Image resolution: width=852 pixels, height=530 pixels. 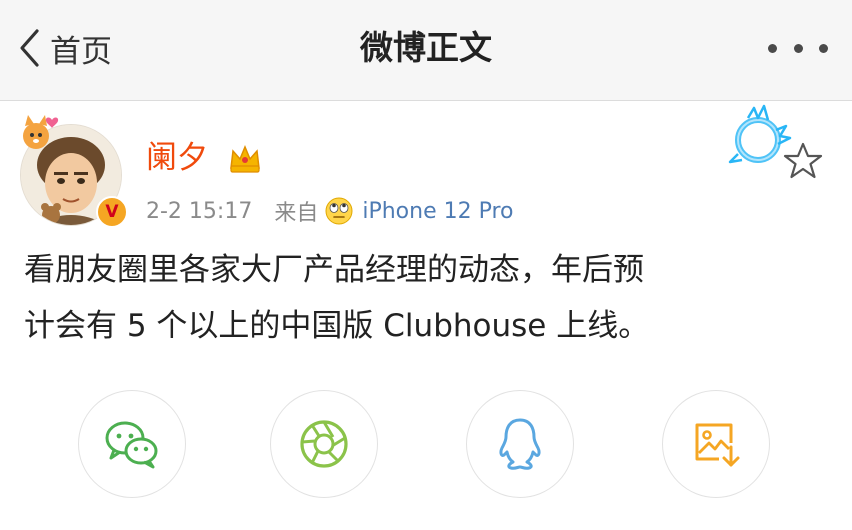 I want to click on cat-pendant-icon, so click(x=41, y=132).